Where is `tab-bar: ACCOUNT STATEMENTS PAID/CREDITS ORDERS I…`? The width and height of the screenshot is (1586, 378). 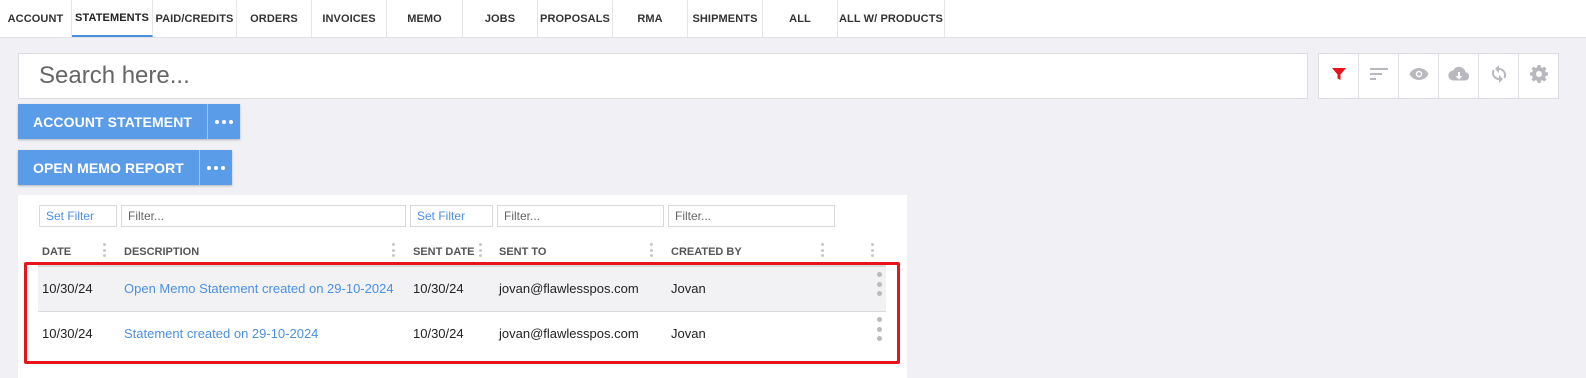
tab-bar: ACCOUNT STATEMENTS PAID/CREDITS ORDERS I… is located at coordinates (793, 19).